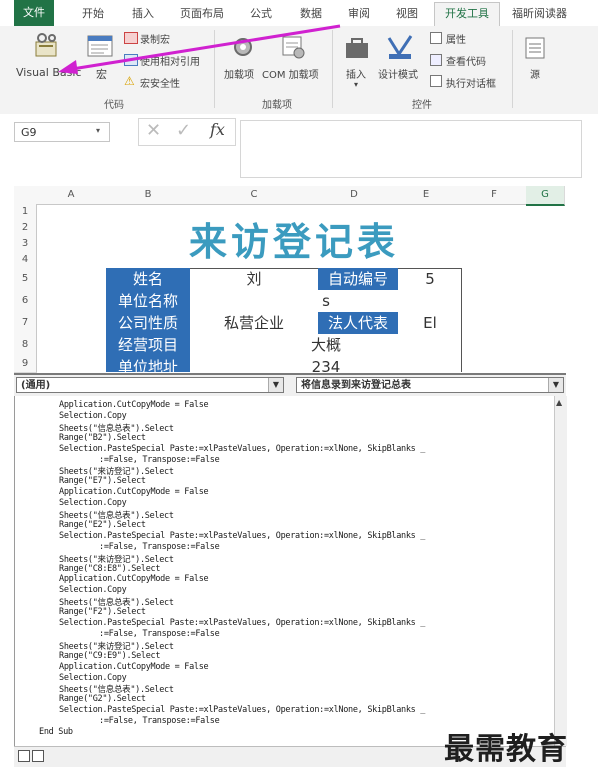  What do you see at coordinates (102, 699) in the screenshot?
I see `code-line: Range("G2").Select` at bounding box center [102, 699].